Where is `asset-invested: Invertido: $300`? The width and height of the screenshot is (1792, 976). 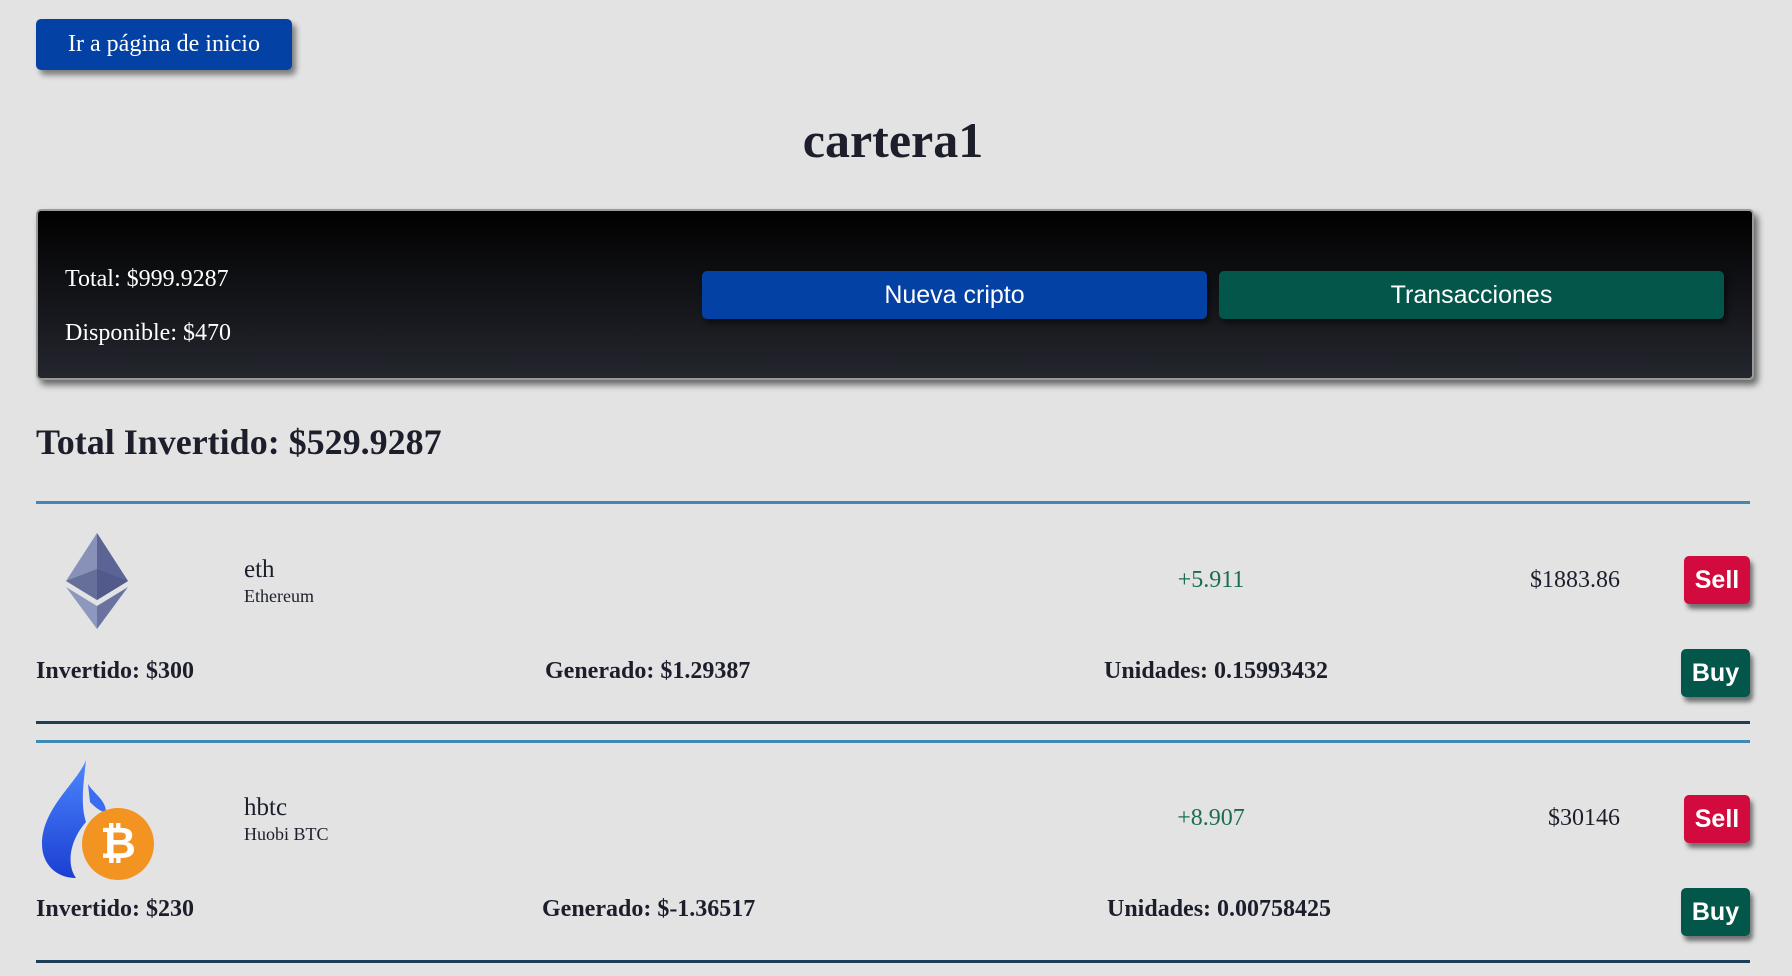 asset-invested: Invertido: $300 is located at coordinates (115, 671).